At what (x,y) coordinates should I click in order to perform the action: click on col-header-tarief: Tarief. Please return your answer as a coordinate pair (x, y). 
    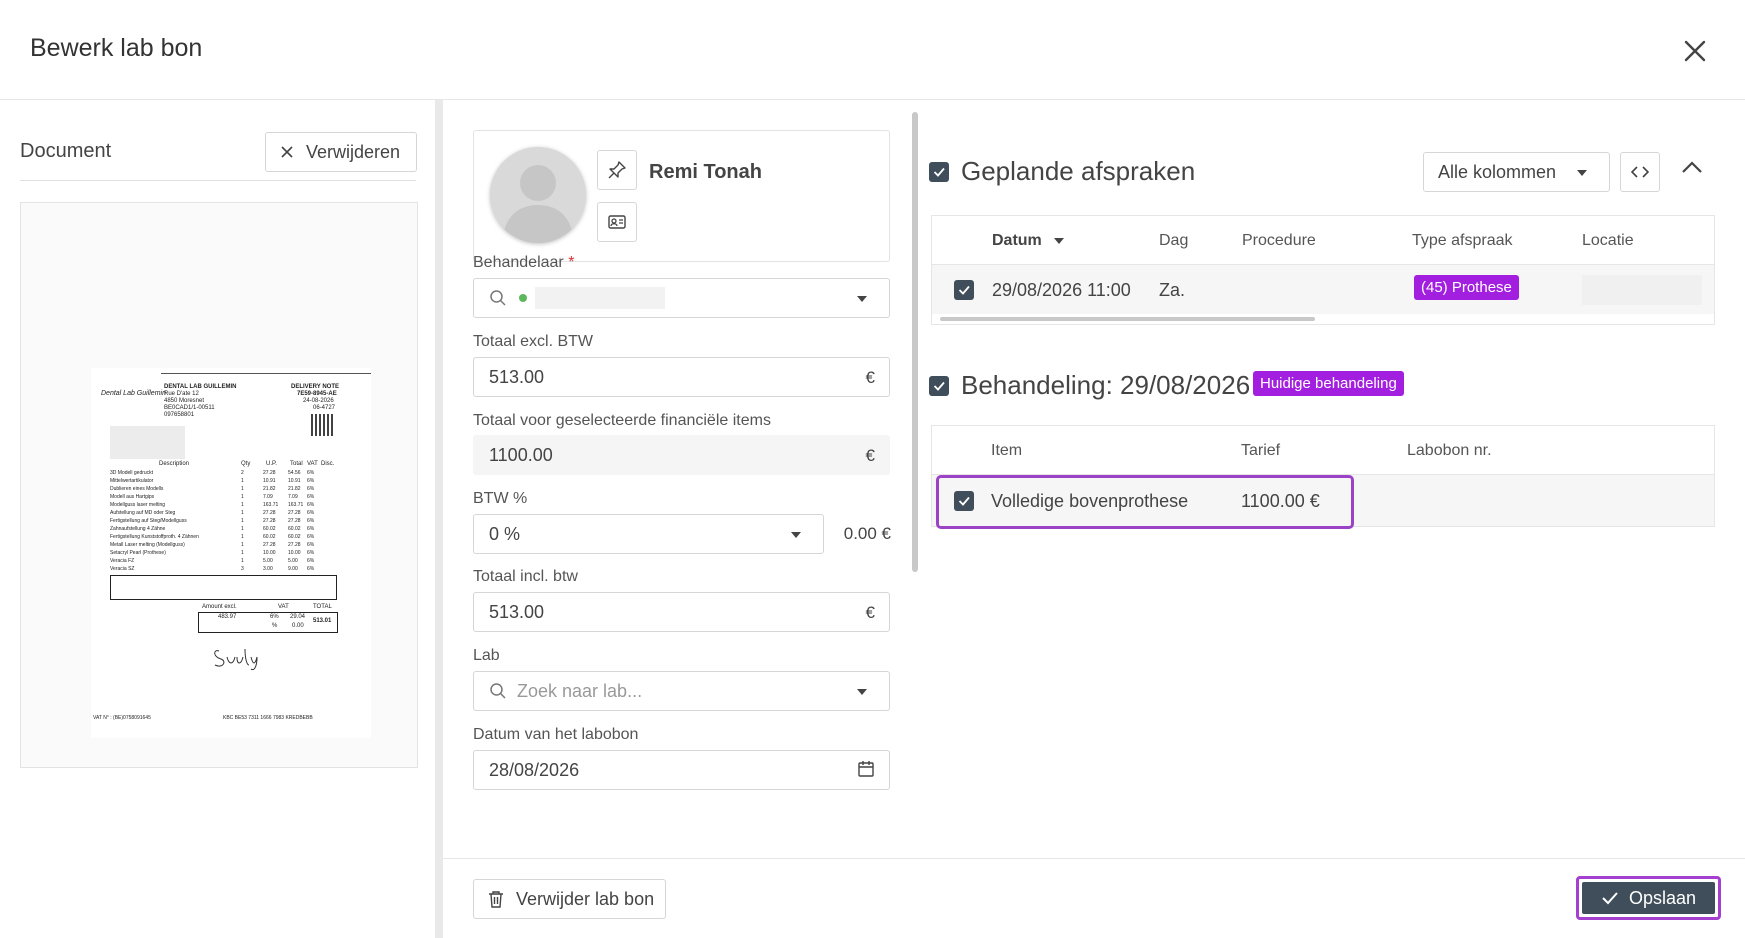
    Looking at the image, I should click on (1261, 450).